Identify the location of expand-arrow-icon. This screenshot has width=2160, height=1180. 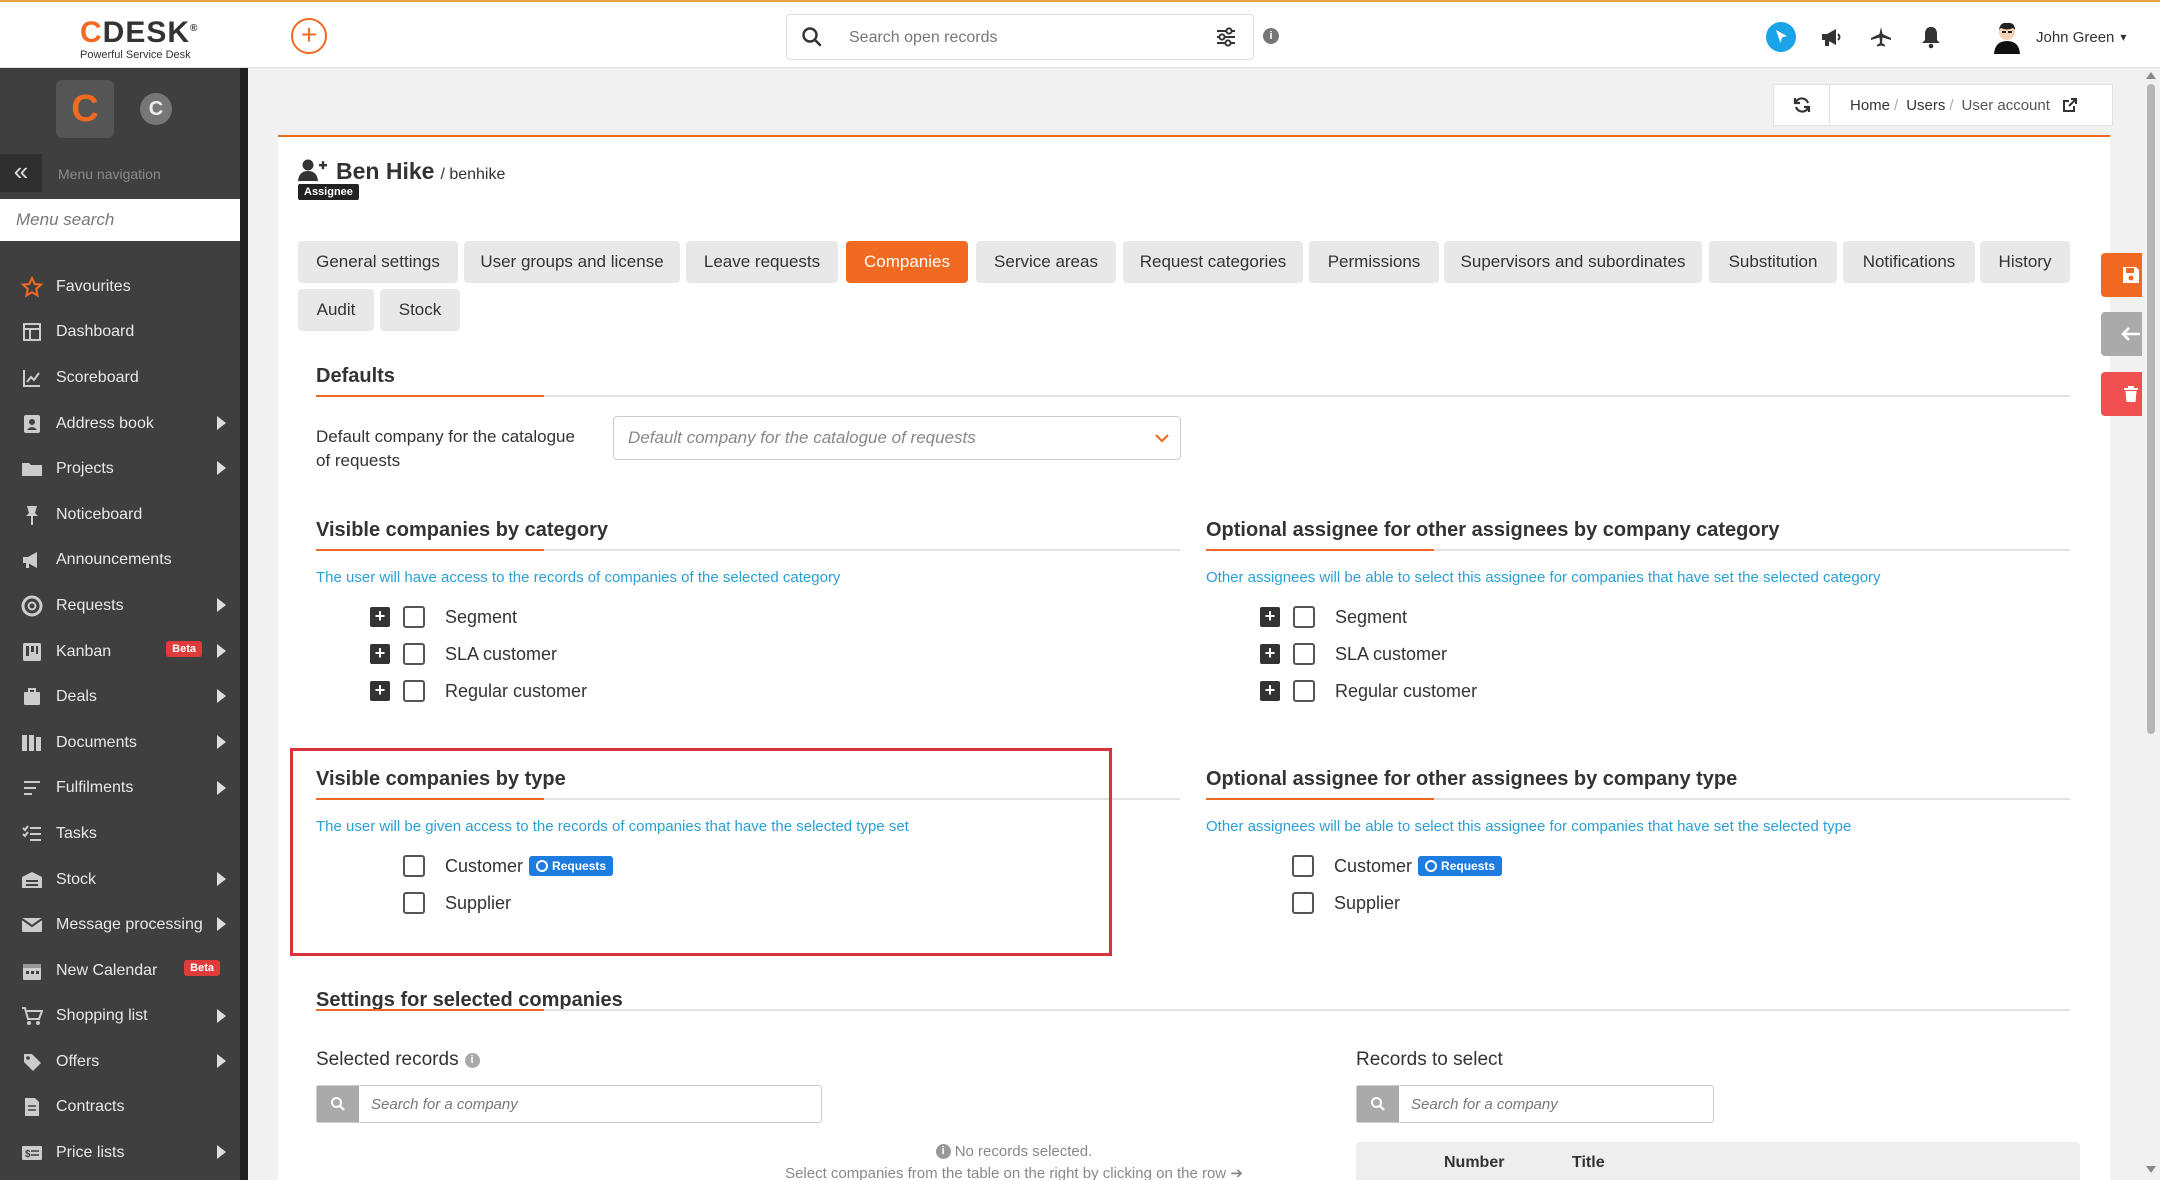
(221, 1061).